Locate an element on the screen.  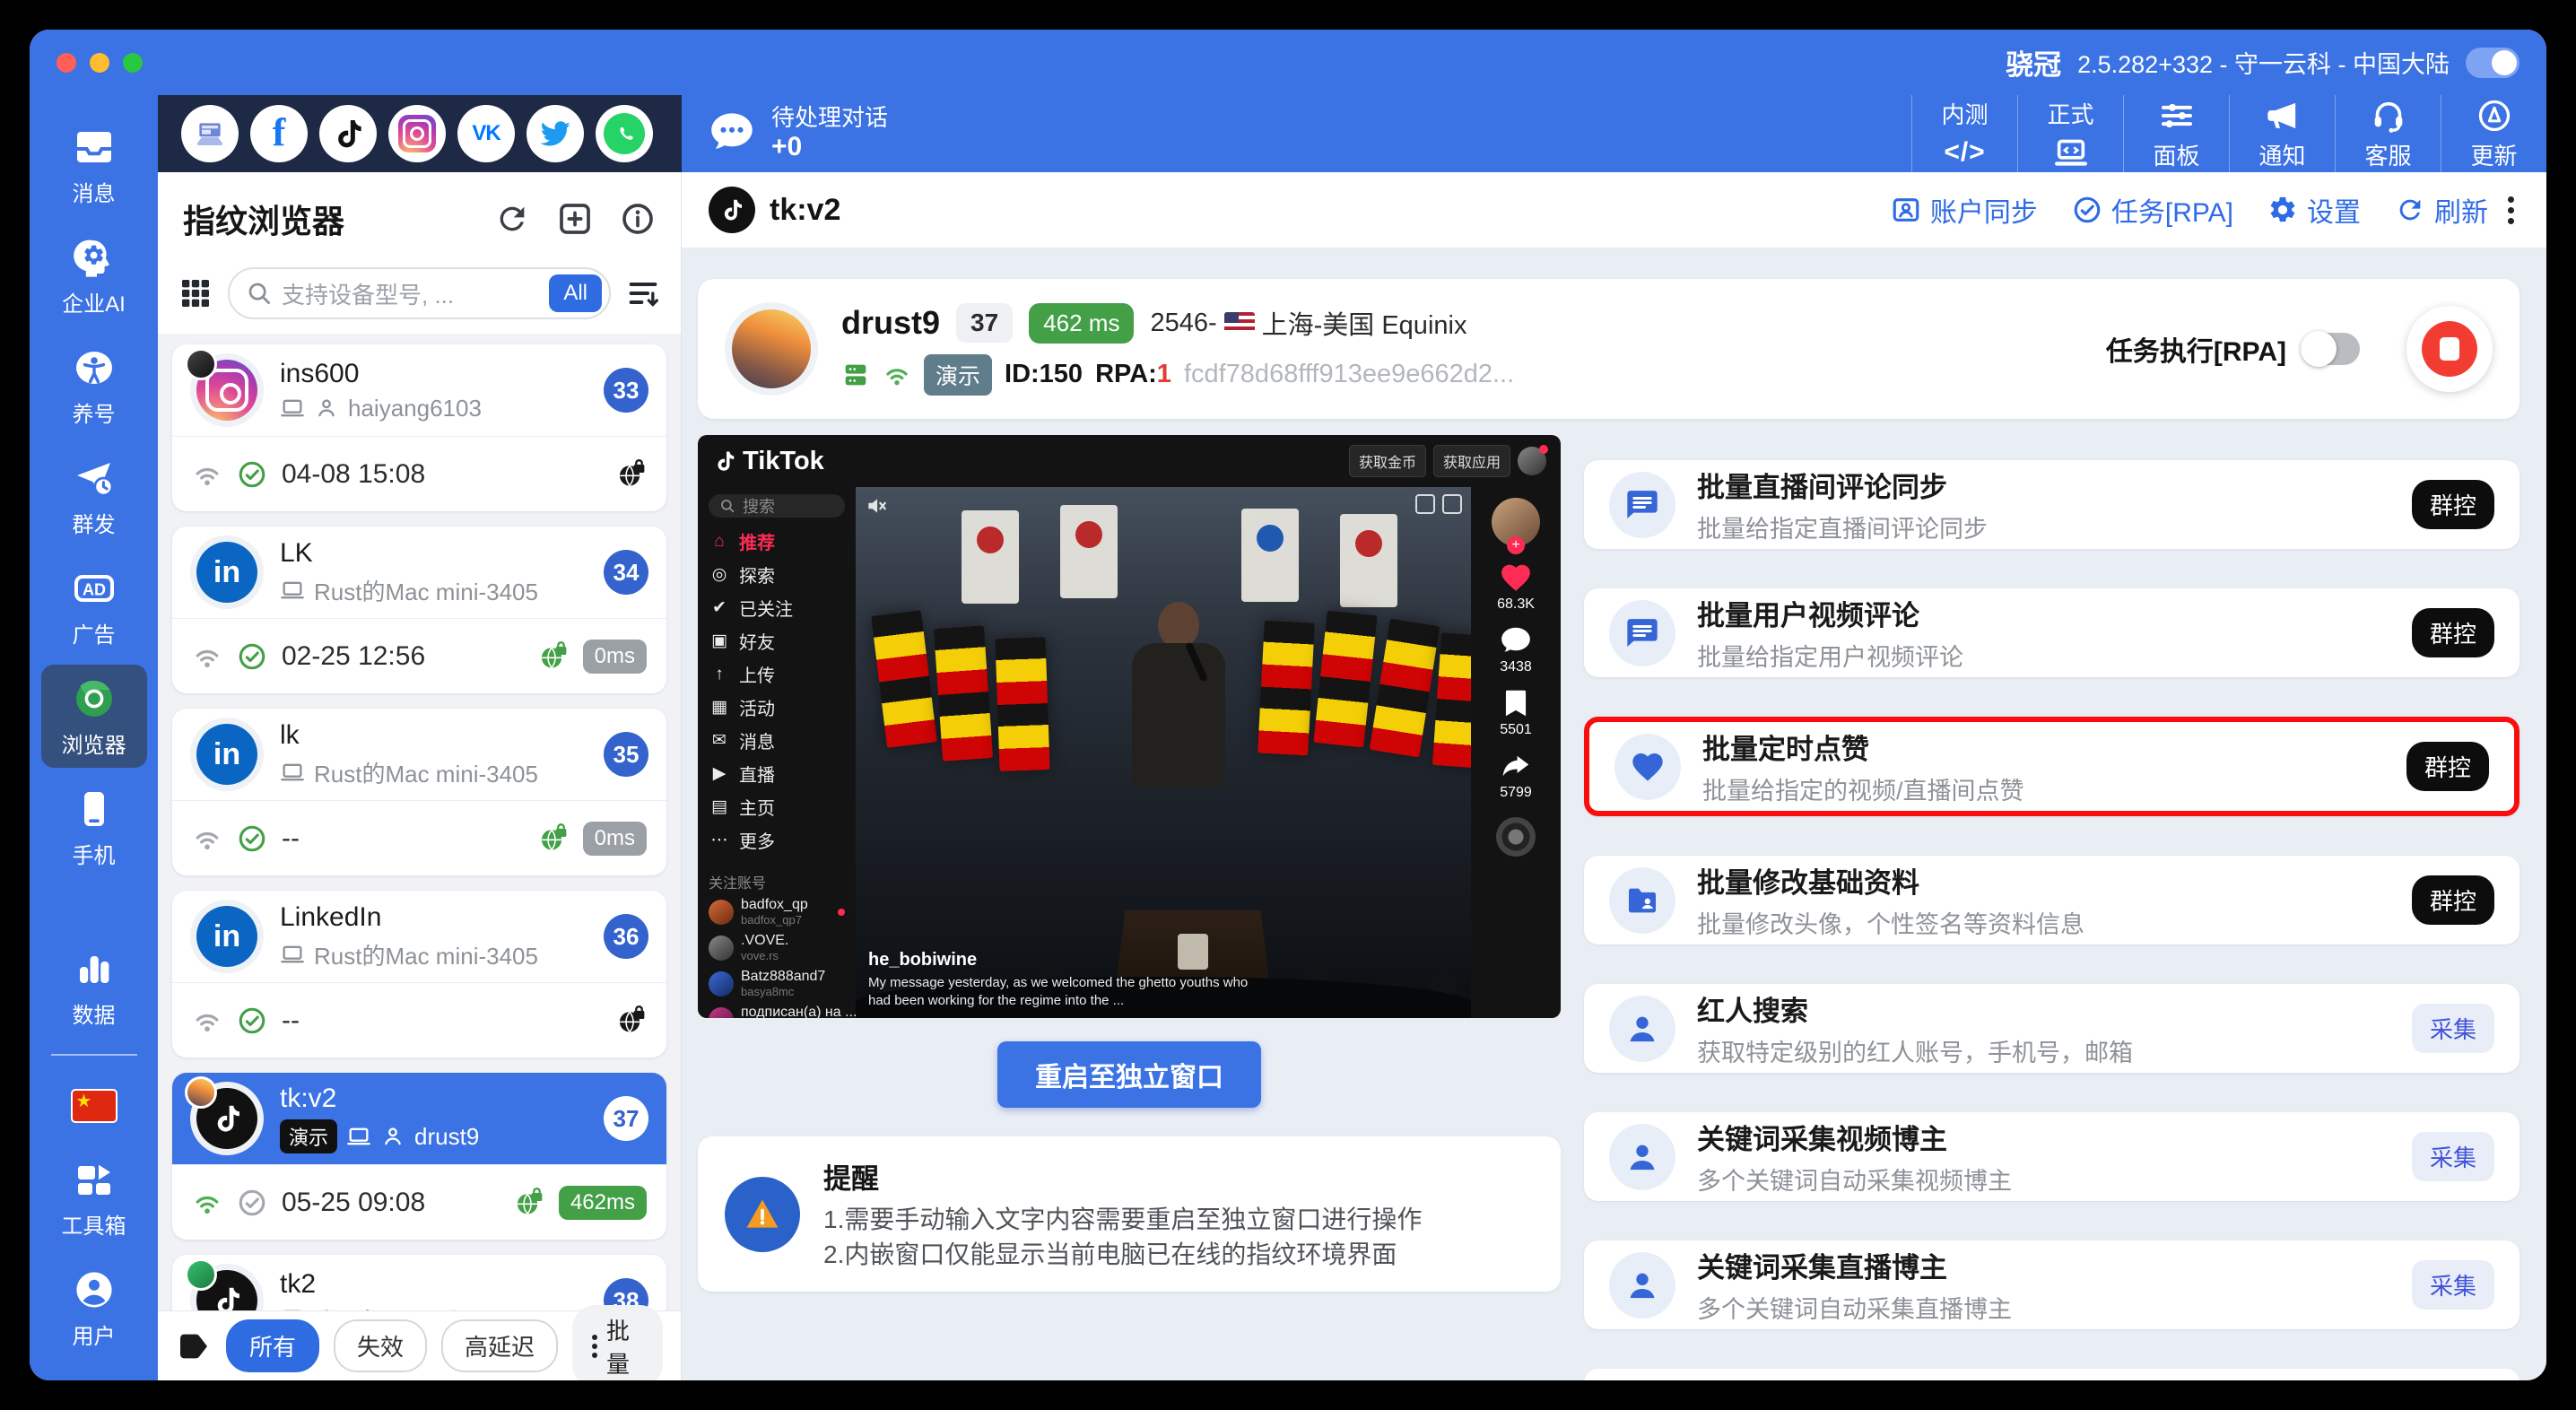
browser-item-main: ins600 haiyang6103 33 is located at coordinates (419, 390).